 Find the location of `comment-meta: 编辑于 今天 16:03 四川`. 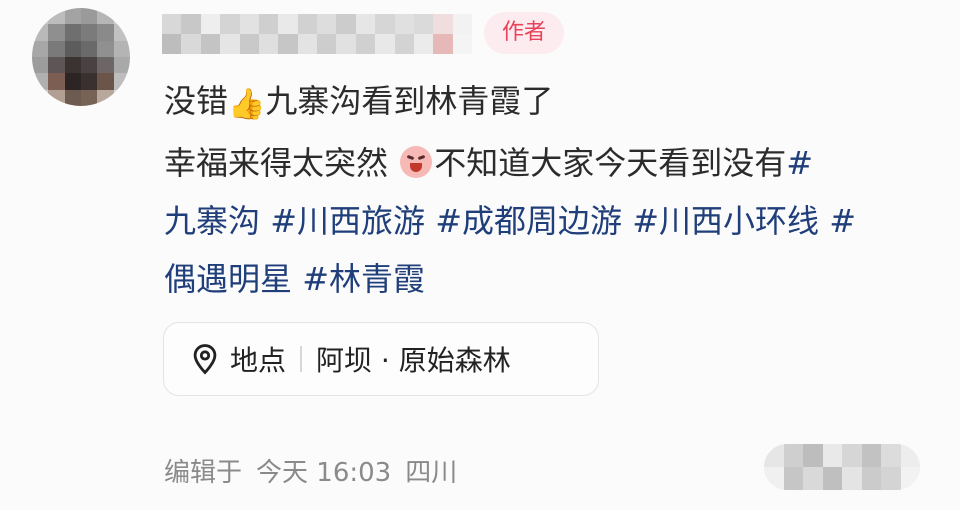

comment-meta: 编辑于 今天 16:03 四川 is located at coordinates (310, 470).